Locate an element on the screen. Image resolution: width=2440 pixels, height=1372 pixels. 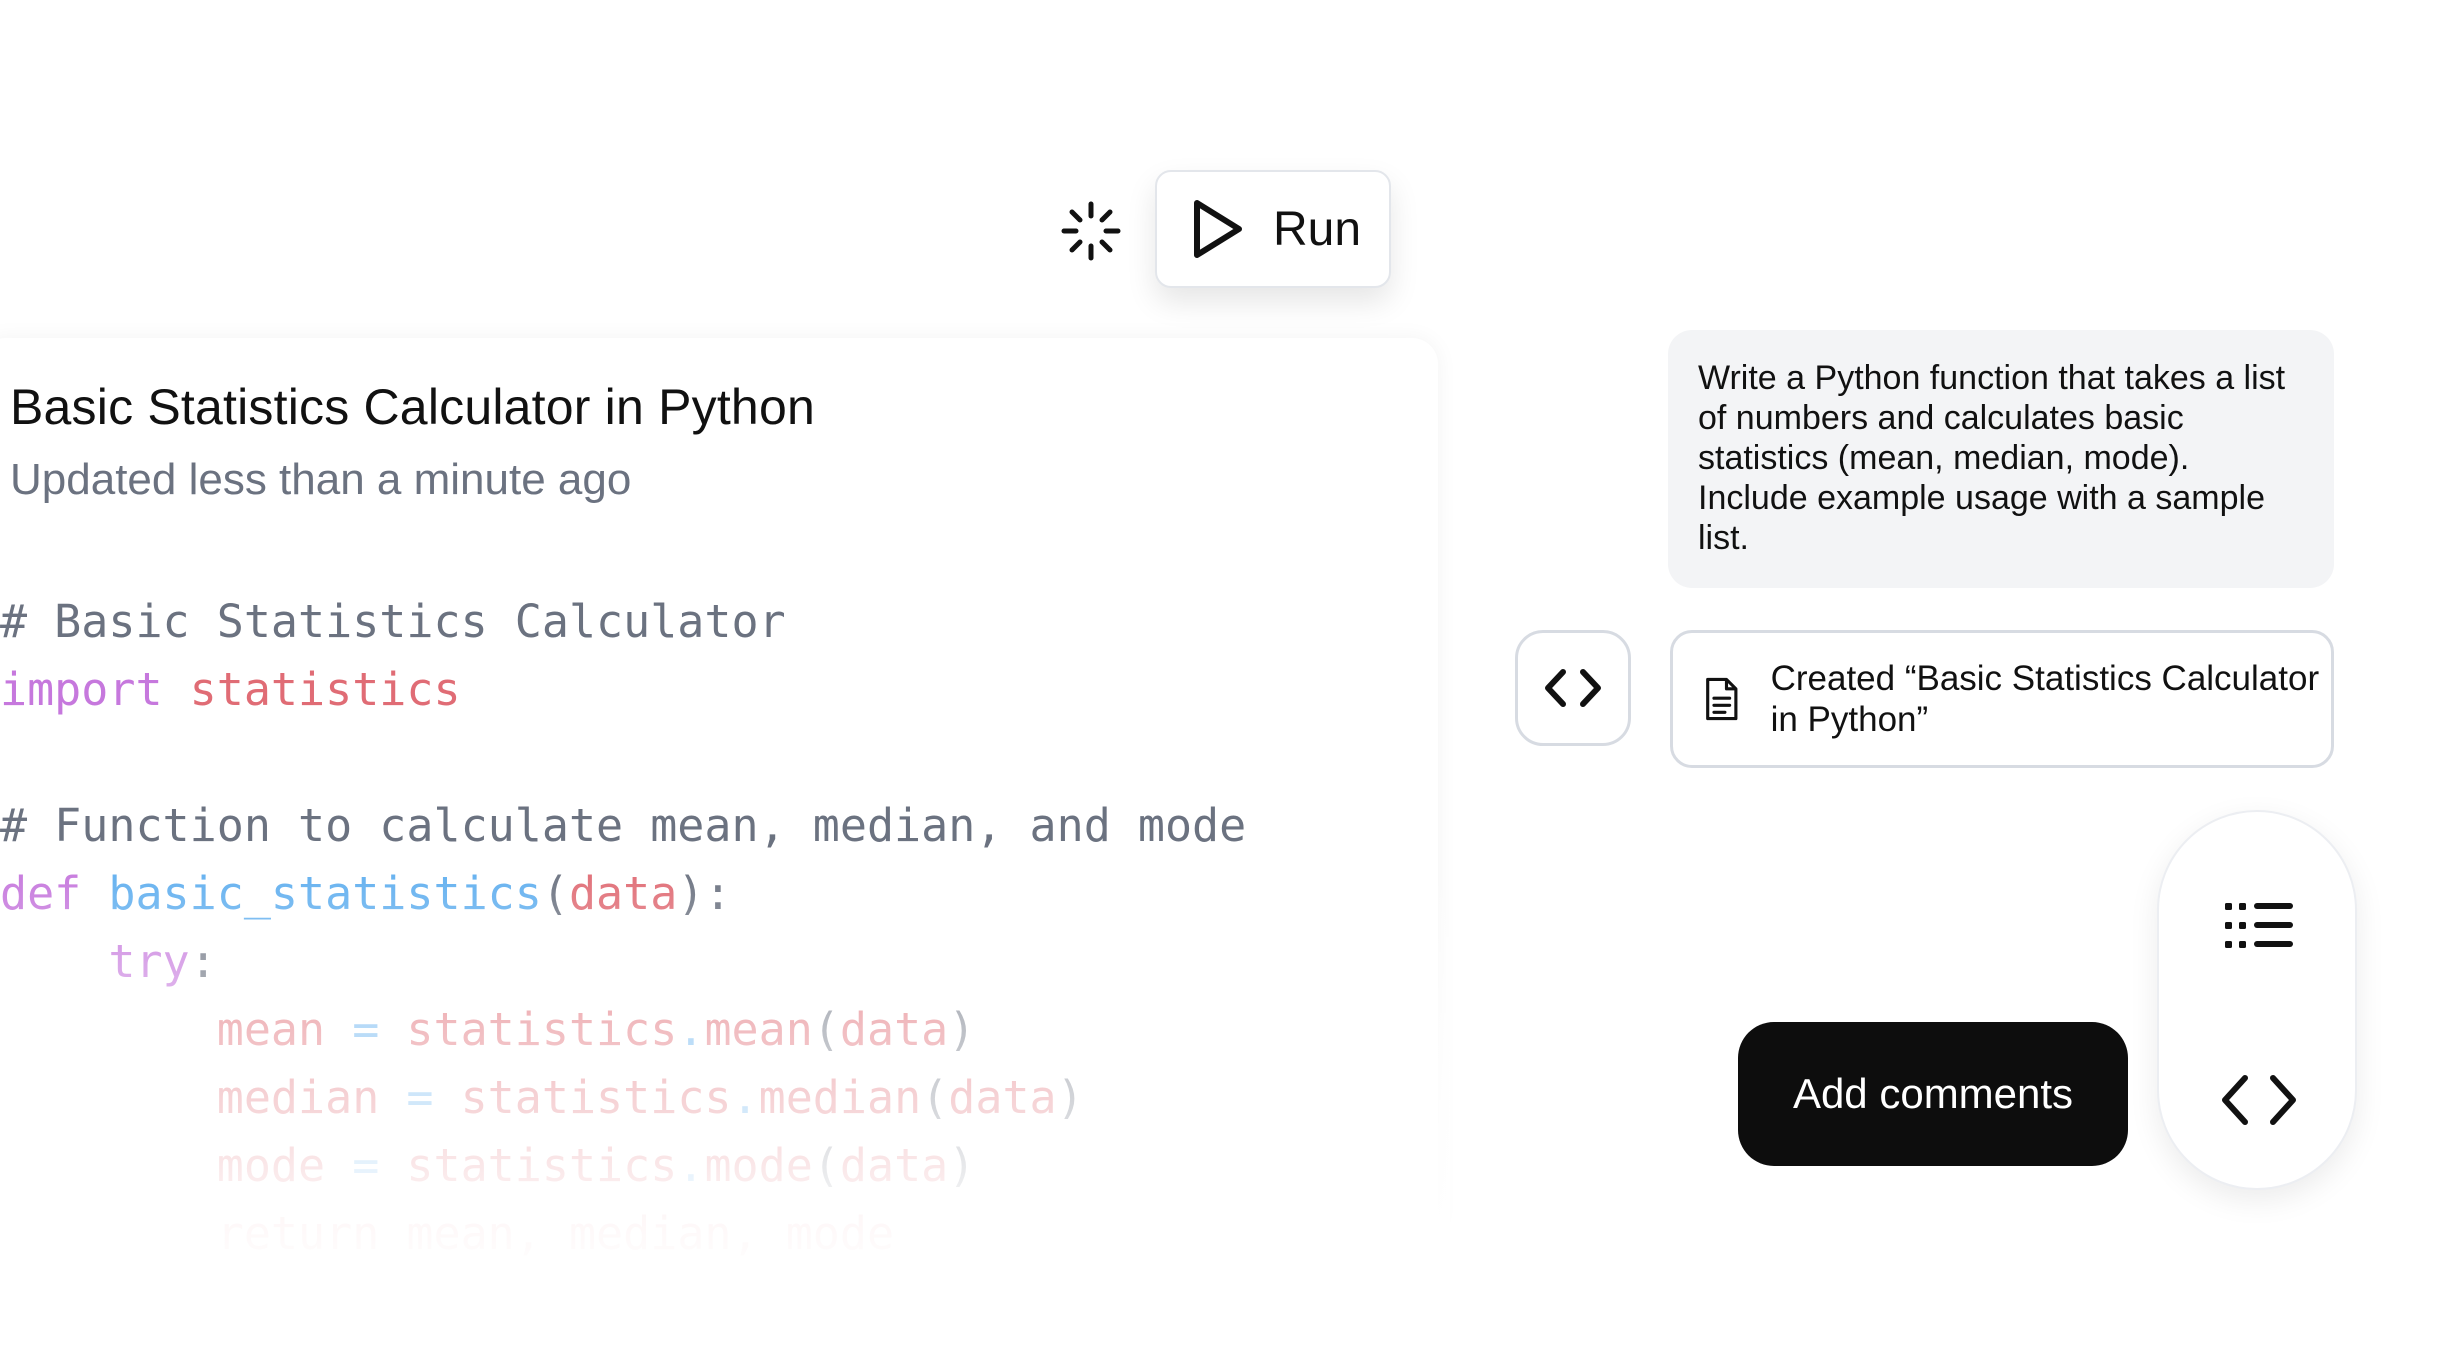
code-line-5: def basic_statistics(data): is located at coordinates (366, 893).